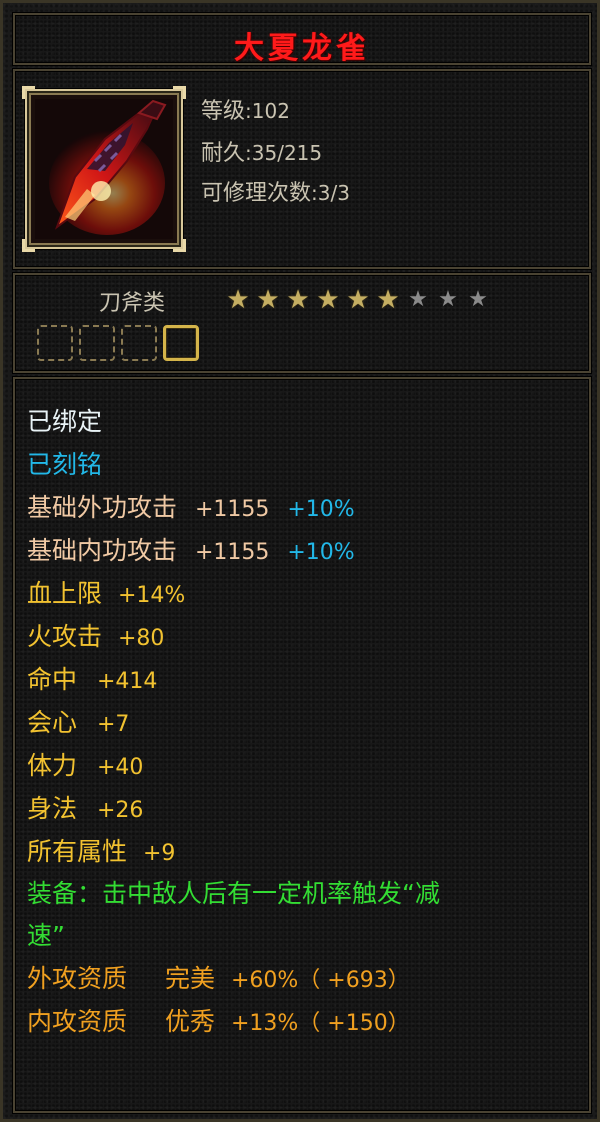  I want to click on stamina-value: +40, so click(120, 767).